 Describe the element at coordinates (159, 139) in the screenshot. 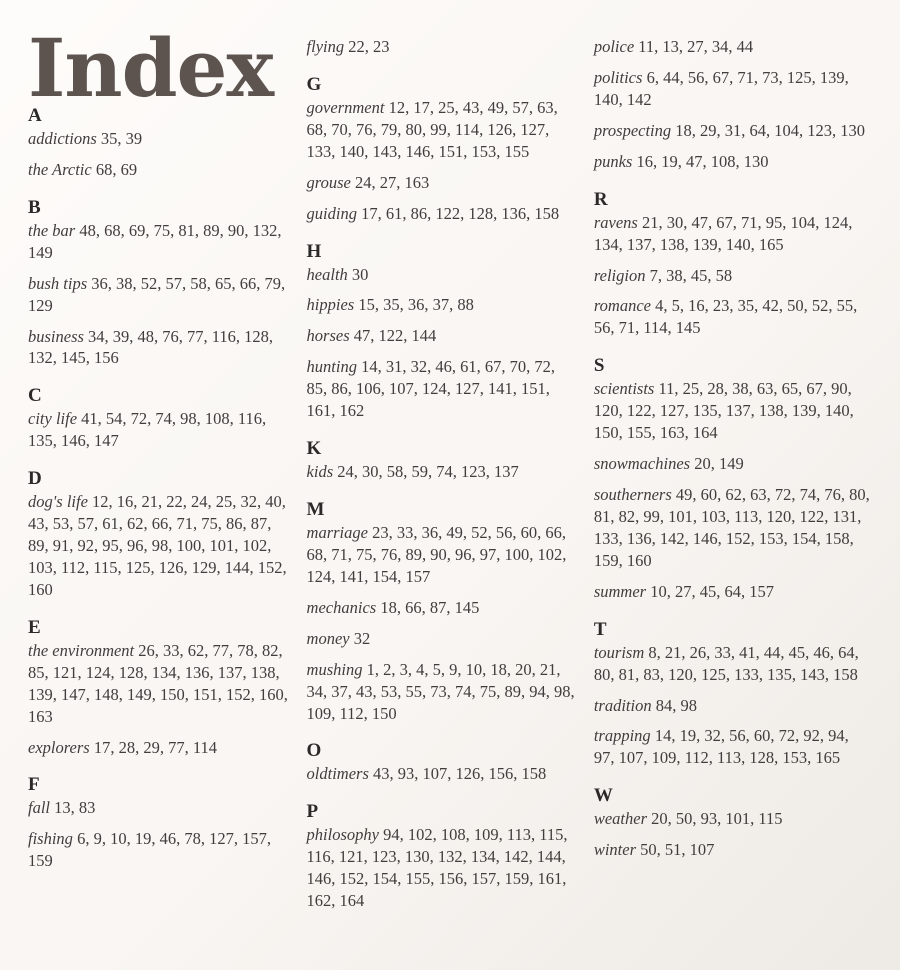

I see `index-entry: addictions 35, 39` at that location.